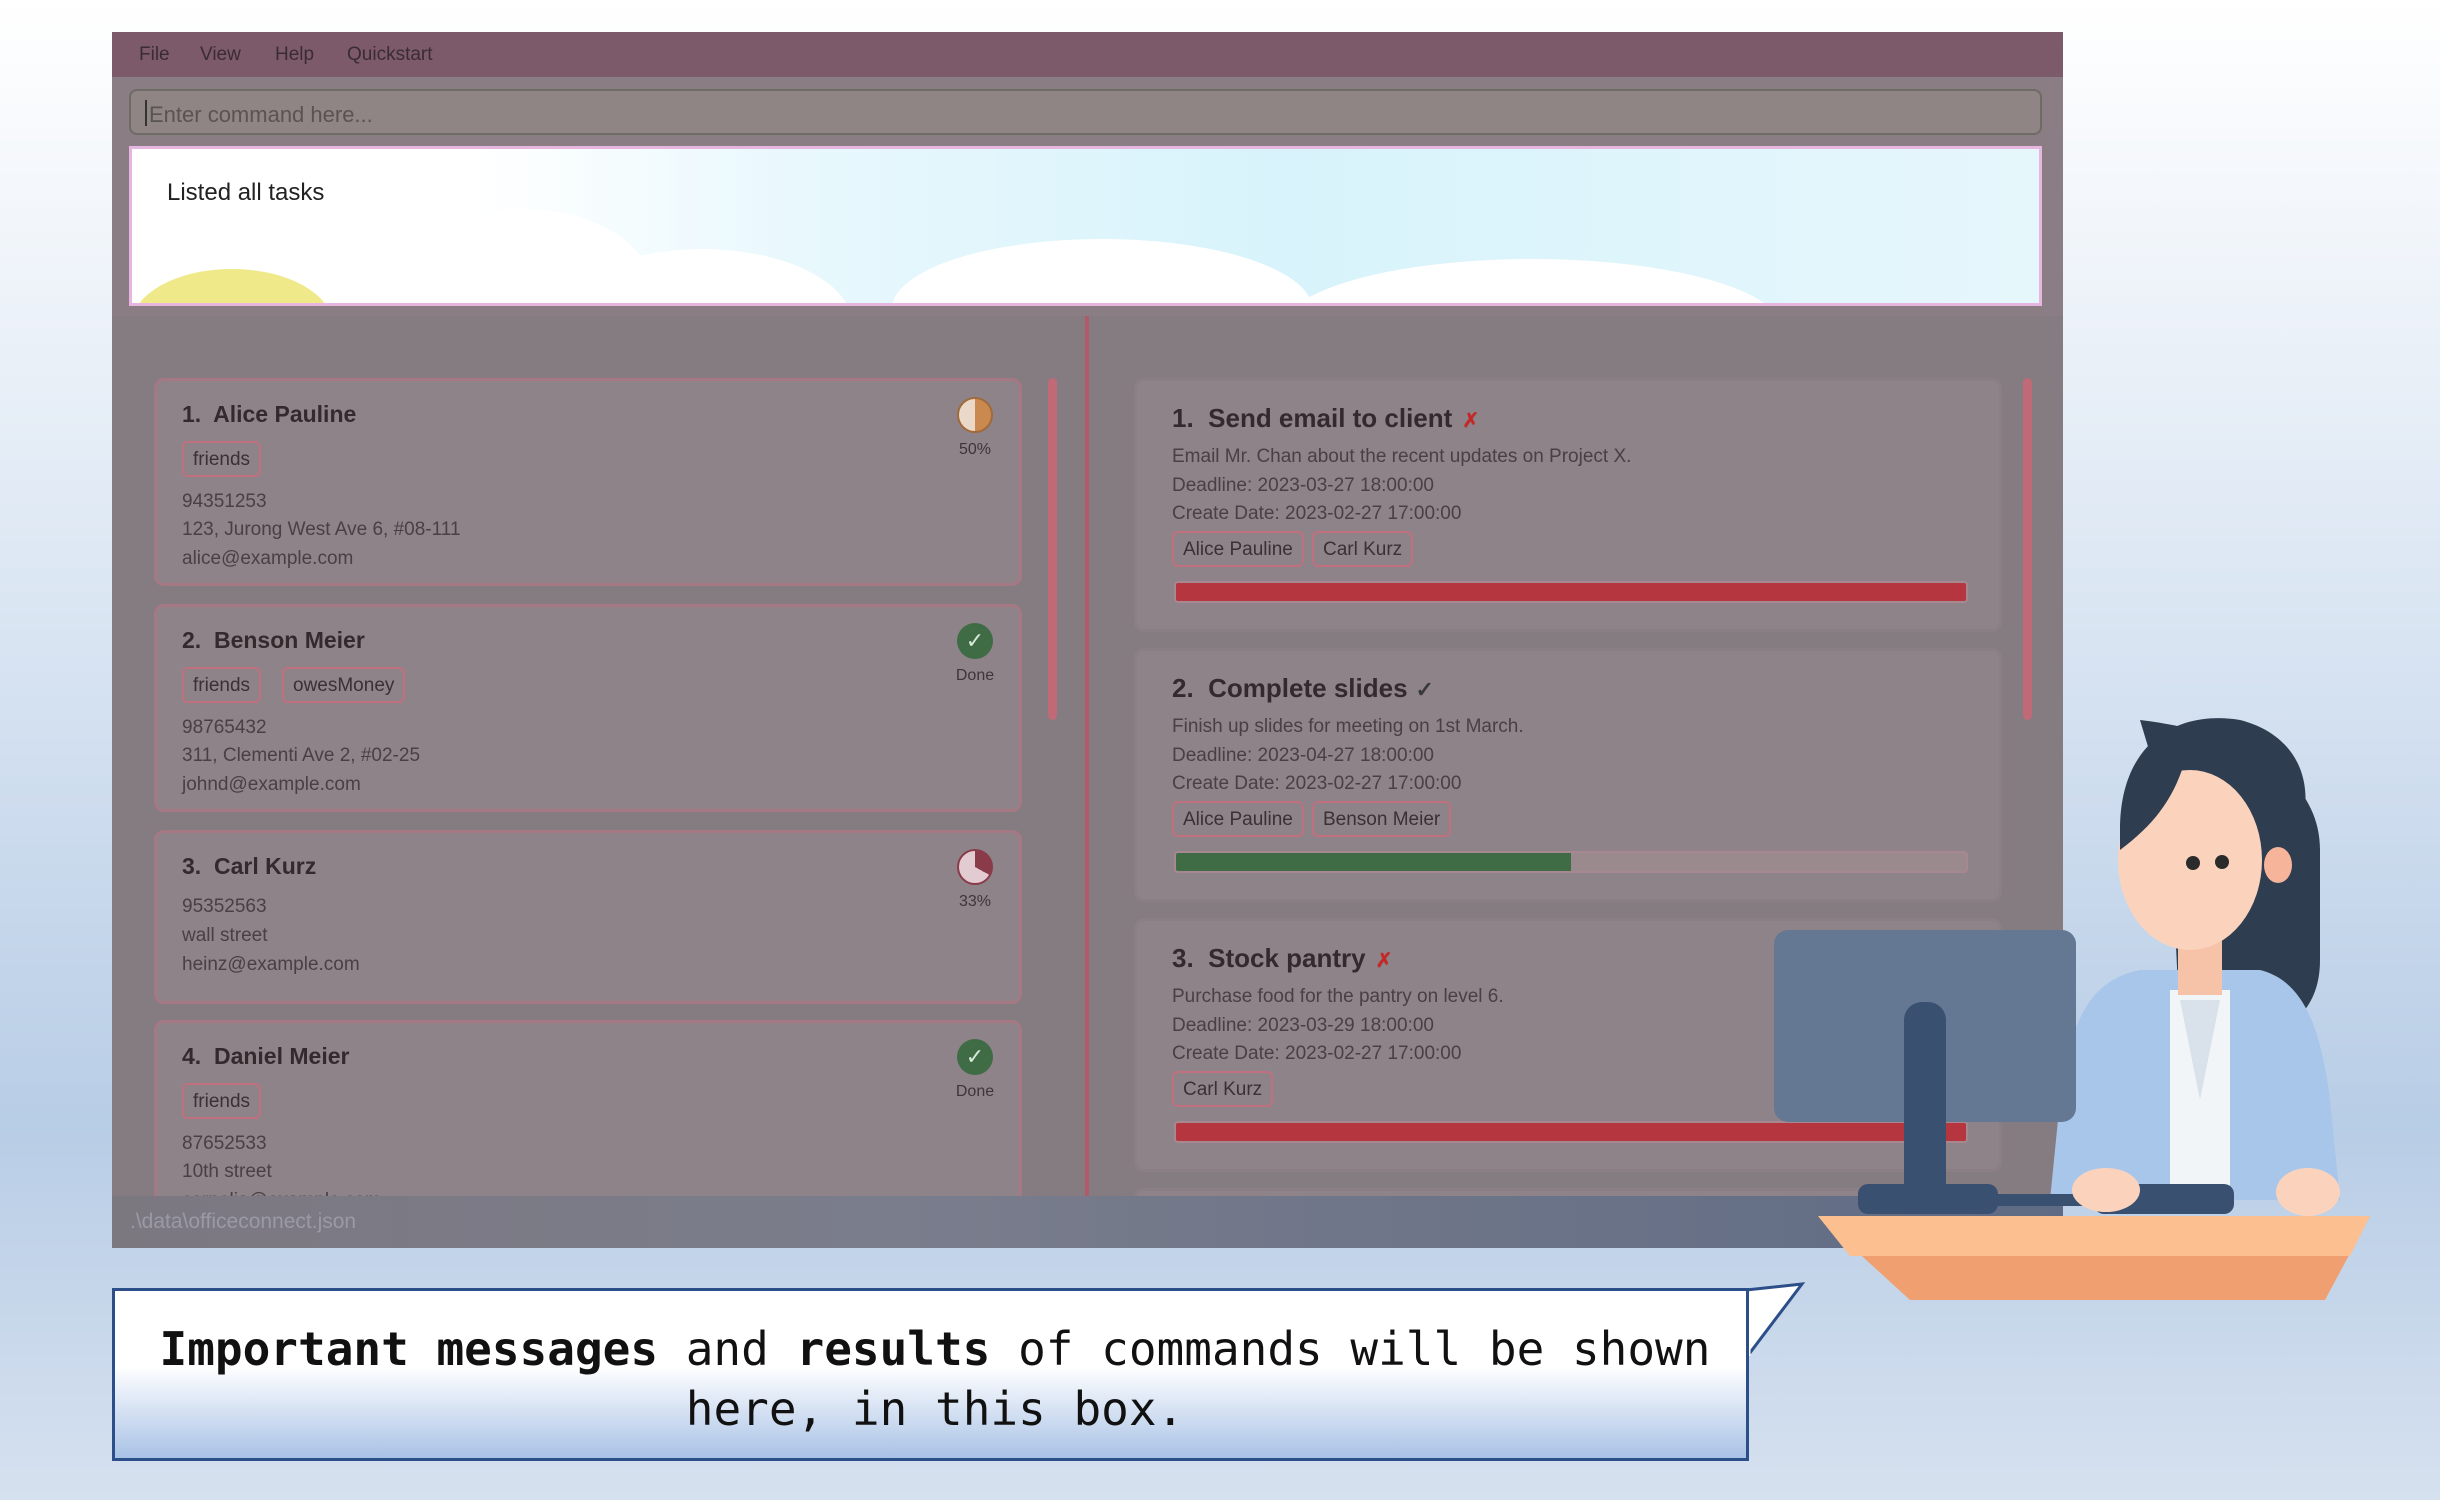 The image size is (2440, 1500). What do you see at coordinates (271, 784) in the screenshot?
I see `person-email: johnd@example.com` at bounding box center [271, 784].